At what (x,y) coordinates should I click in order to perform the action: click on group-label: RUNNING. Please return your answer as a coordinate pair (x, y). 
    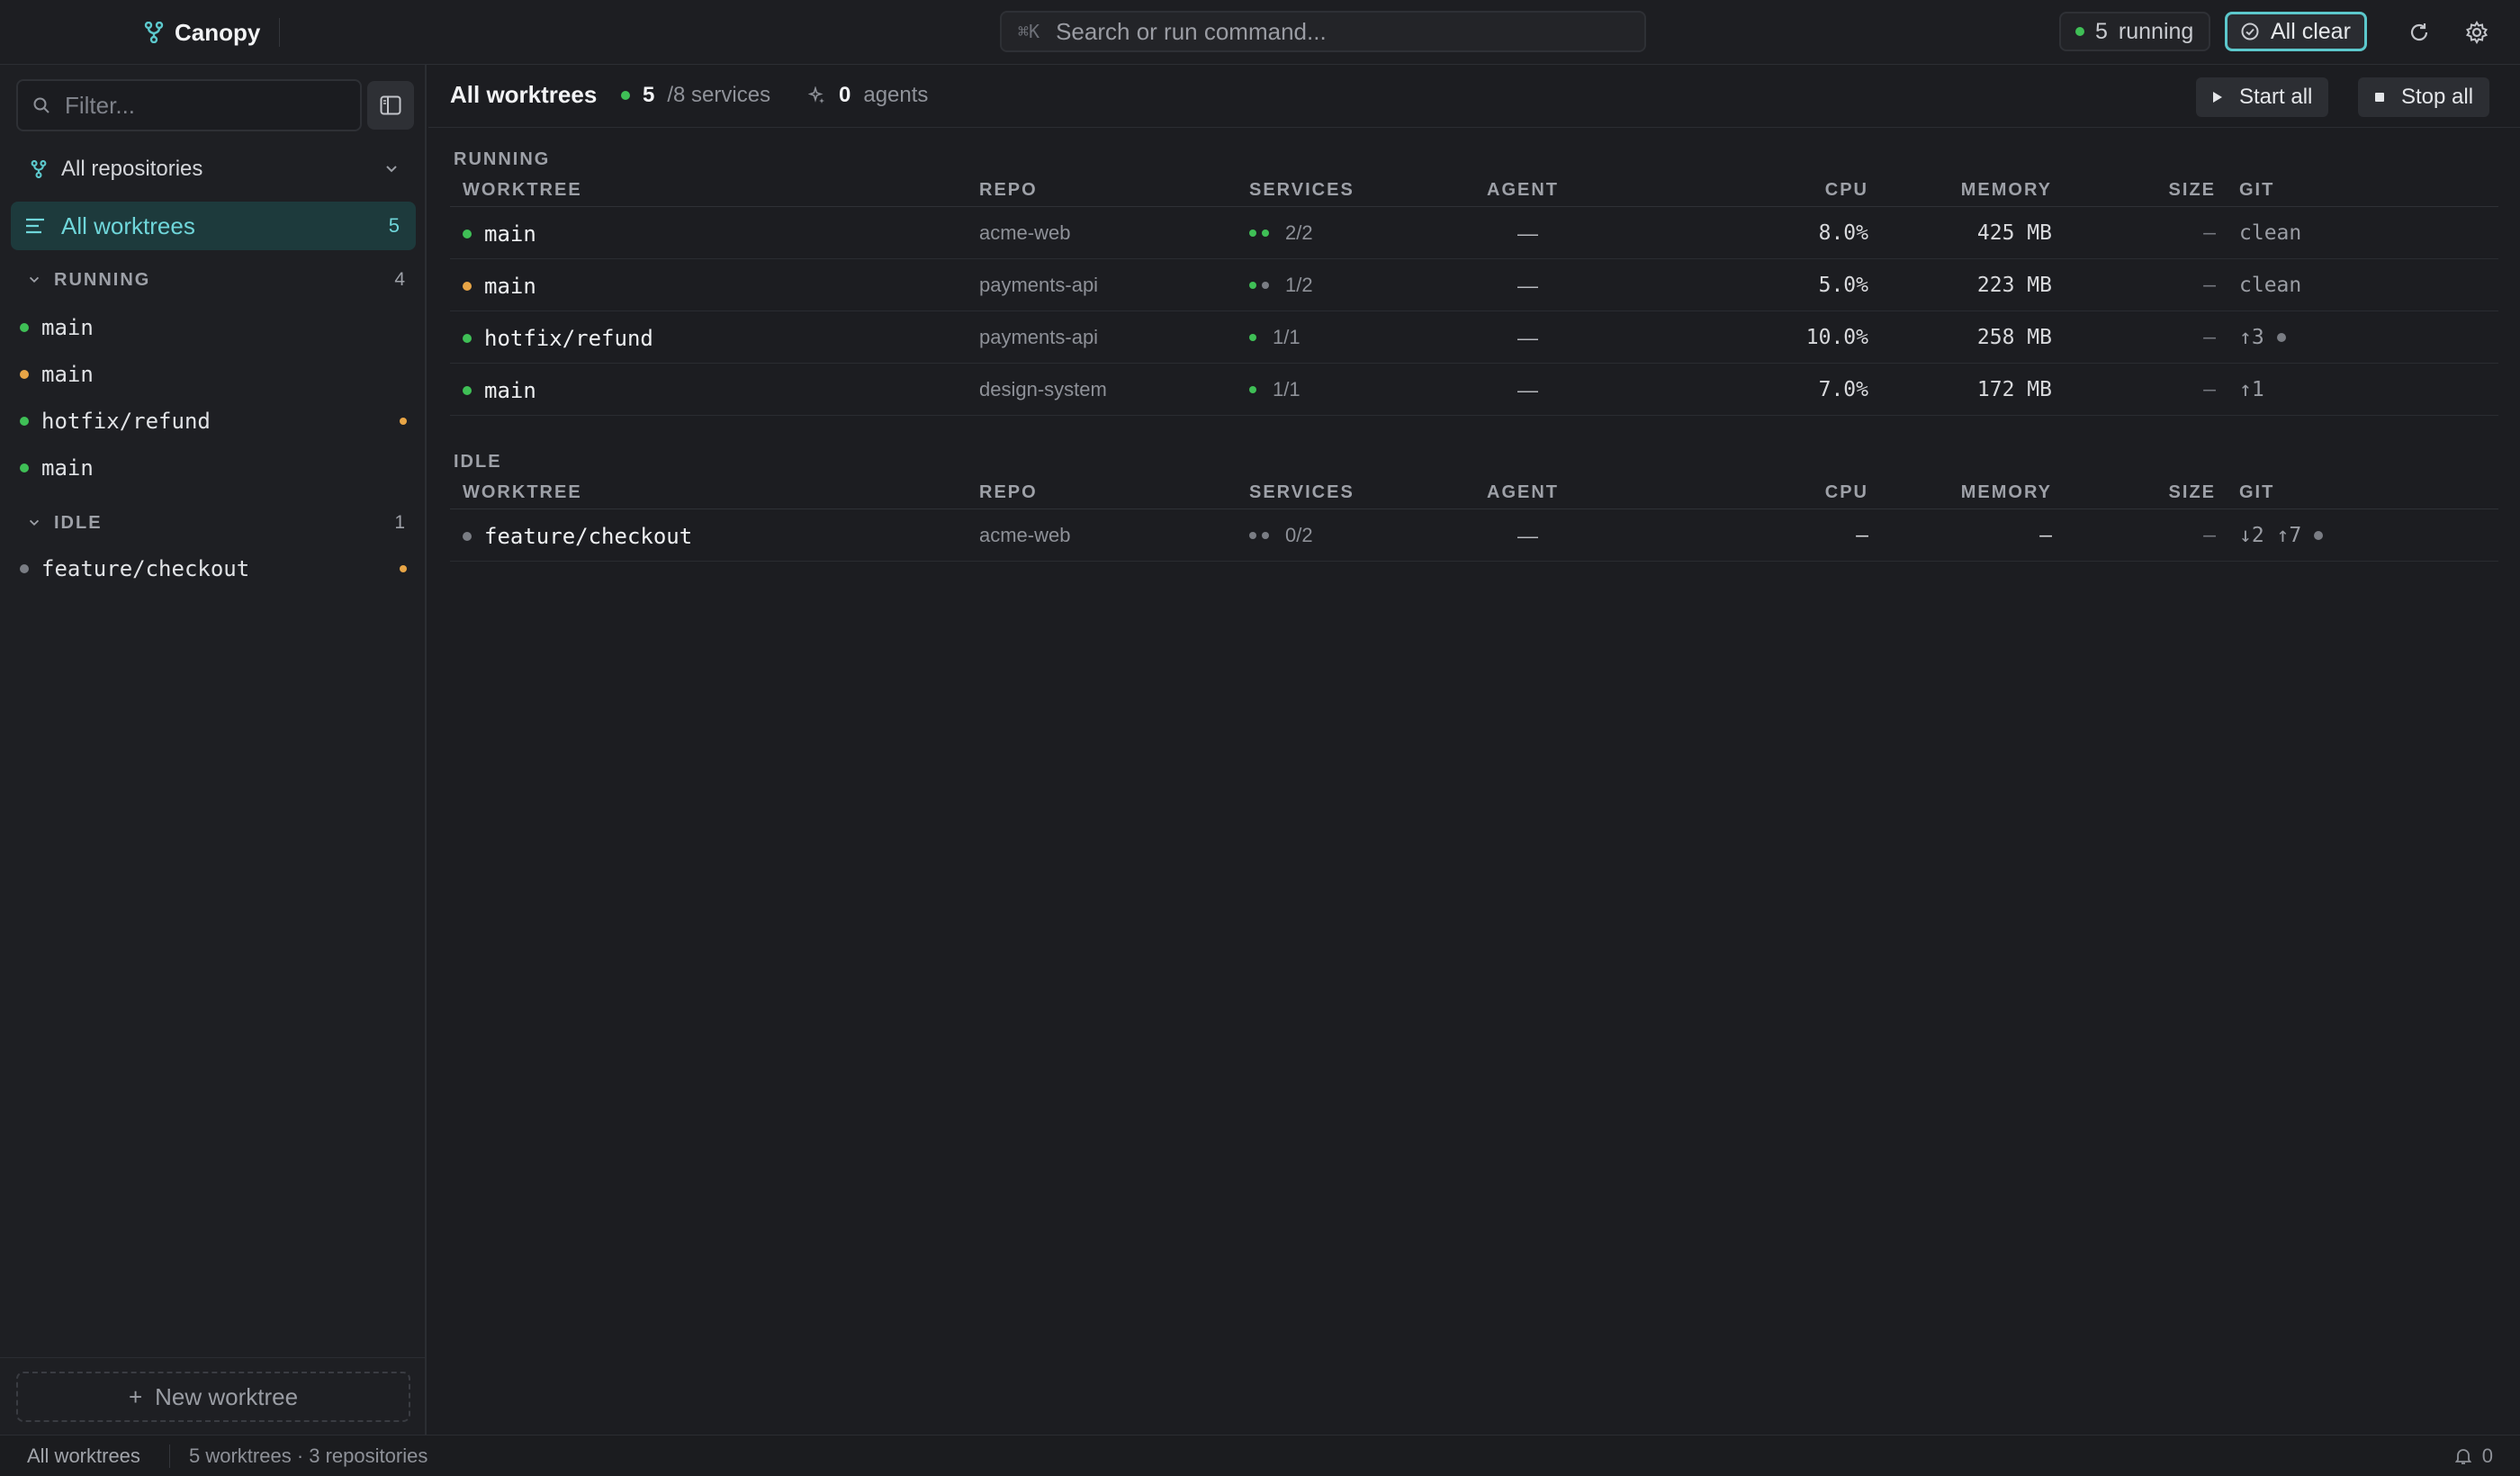
    Looking at the image, I should click on (103, 279).